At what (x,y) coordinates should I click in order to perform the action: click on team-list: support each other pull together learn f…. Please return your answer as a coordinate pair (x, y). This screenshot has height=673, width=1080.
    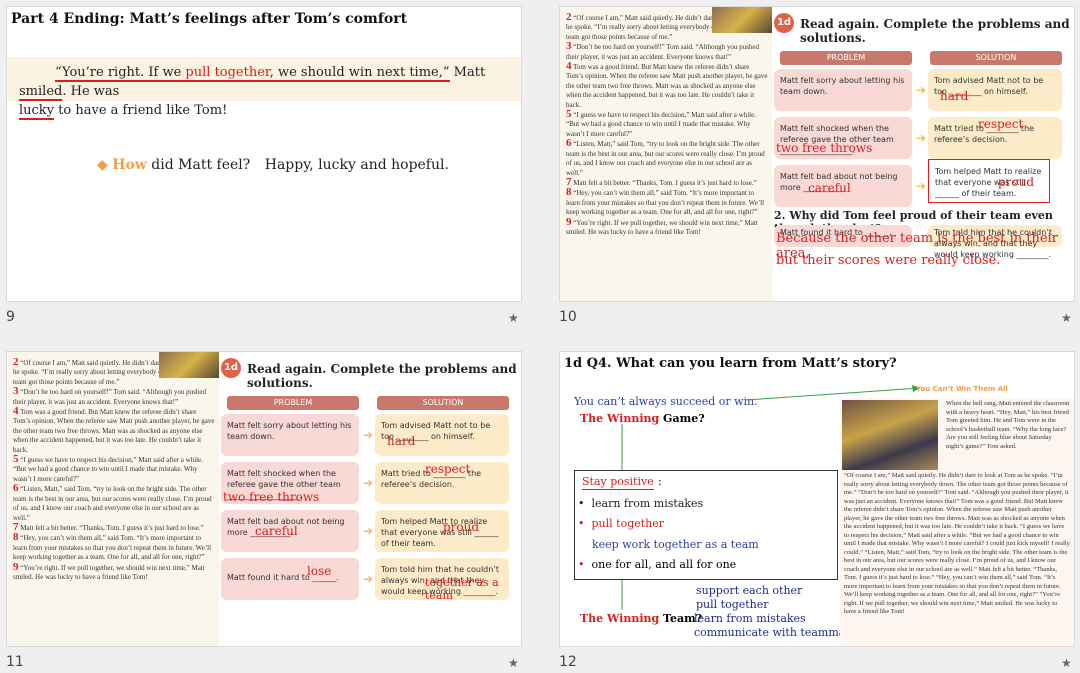
    Looking at the image, I should click on (778, 612).